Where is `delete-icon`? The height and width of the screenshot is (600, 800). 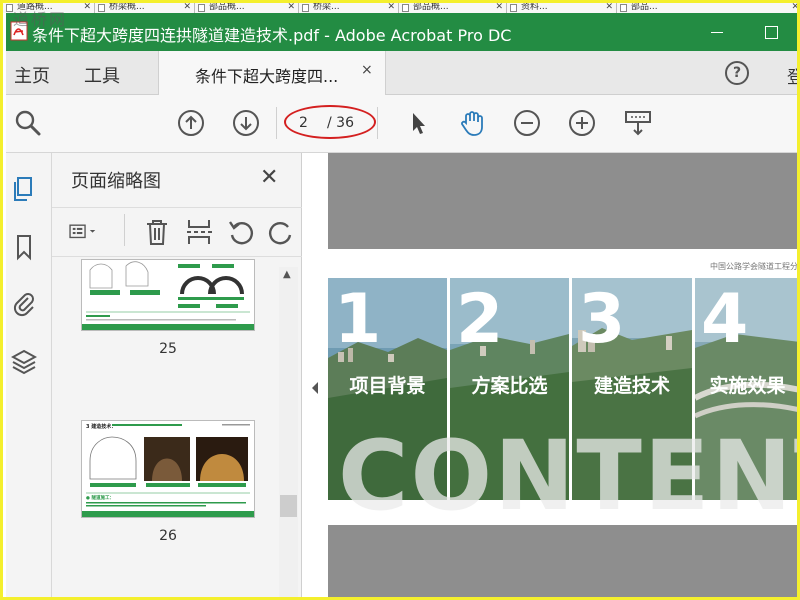
delete-icon is located at coordinates (157, 232).